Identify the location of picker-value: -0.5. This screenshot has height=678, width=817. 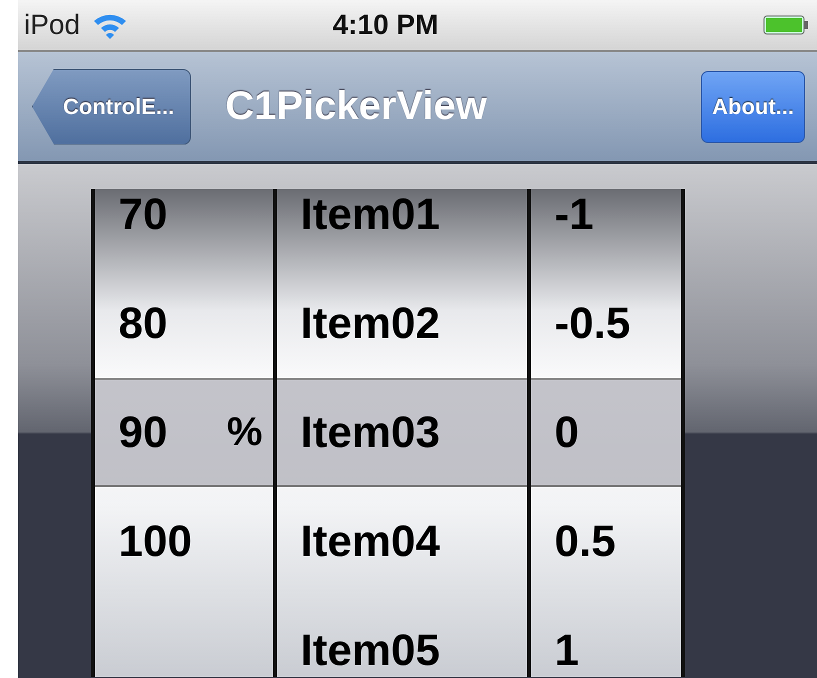
(593, 323).